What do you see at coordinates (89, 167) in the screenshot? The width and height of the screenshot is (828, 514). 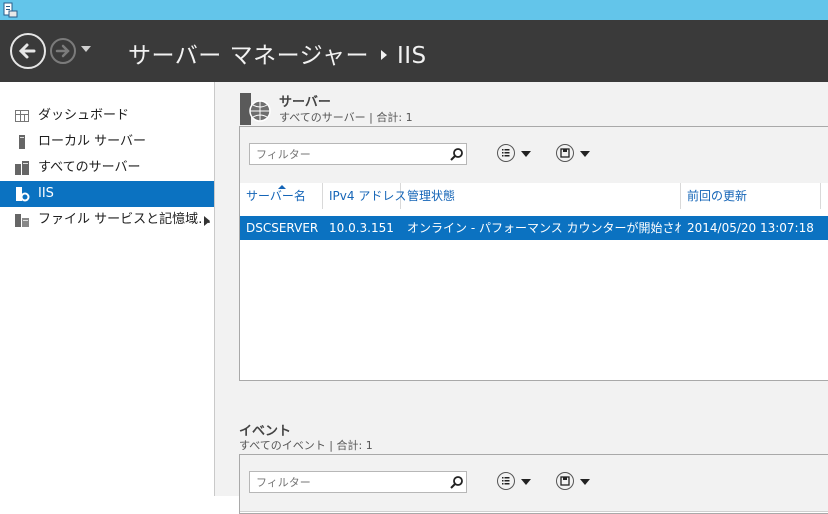 I see `sidebar-item-label: すべてのサーバー` at bounding box center [89, 167].